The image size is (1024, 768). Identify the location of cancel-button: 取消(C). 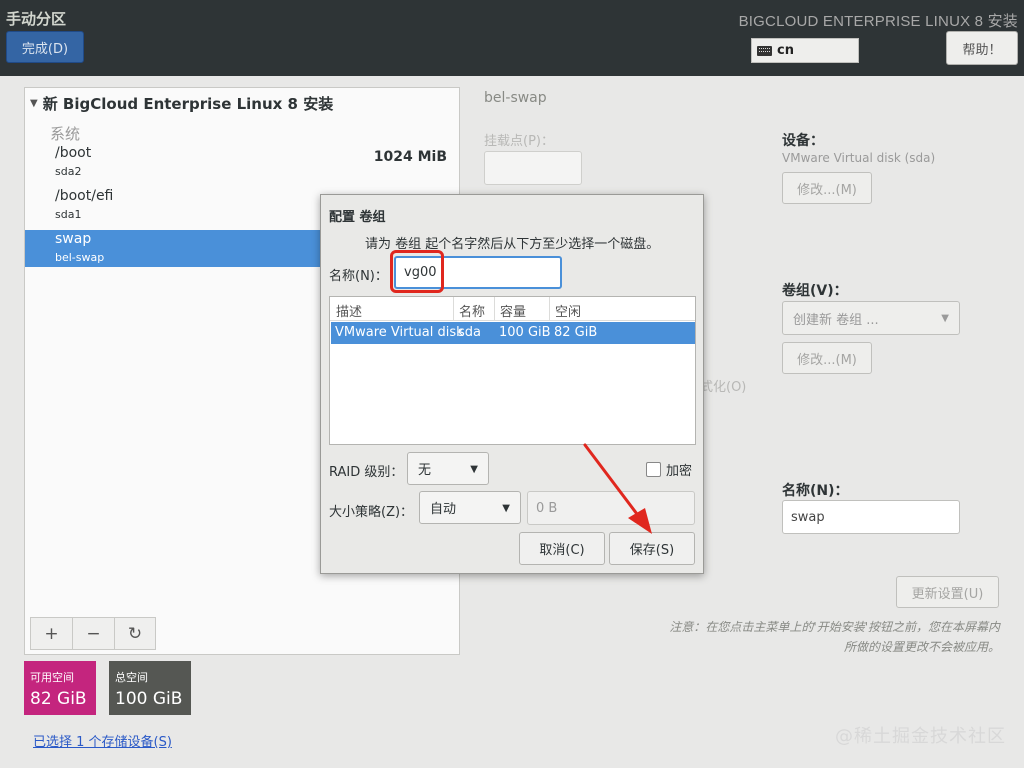
(562, 548).